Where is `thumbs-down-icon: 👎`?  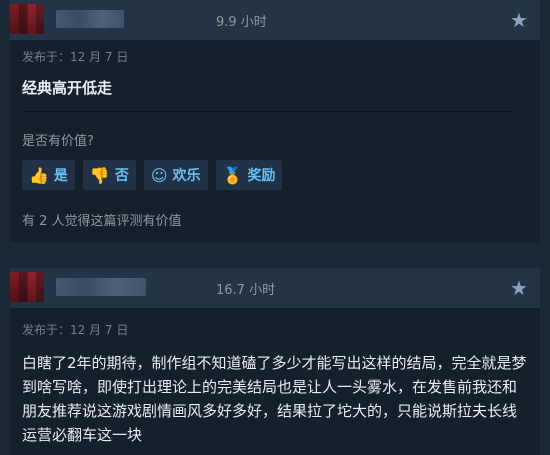 thumbs-down-icon: 👎 is located at coordinates (99, 175).